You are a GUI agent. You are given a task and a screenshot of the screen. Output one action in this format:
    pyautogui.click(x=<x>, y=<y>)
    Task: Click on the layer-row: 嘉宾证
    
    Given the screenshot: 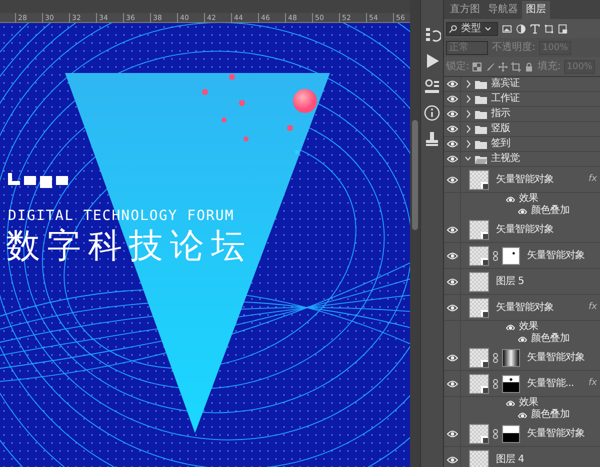 What is the action you would take?
    pyautogui.click(x=522, y=84)
    